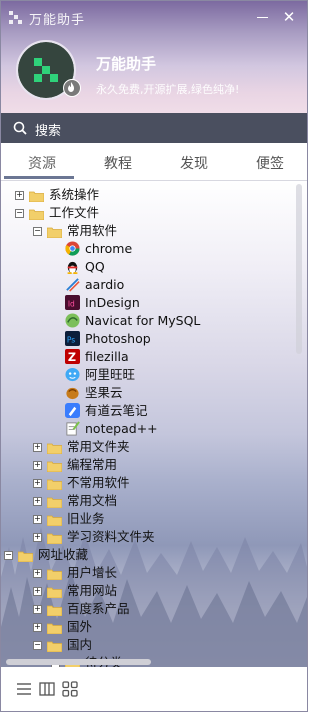  What do you see at coordinates (126, 64) in the screenshot?
I see `profile-name: 万能助手` at bounding box center [126, 64].